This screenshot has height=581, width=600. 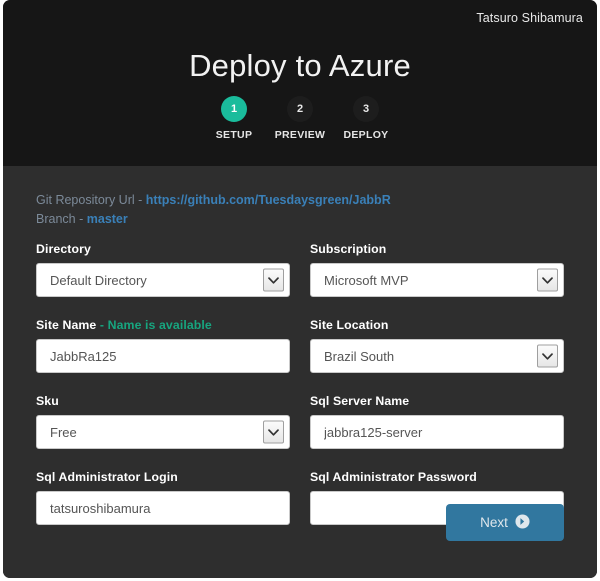 I want to click on arrow-circle-right-icon, so click(x=522, y=522).